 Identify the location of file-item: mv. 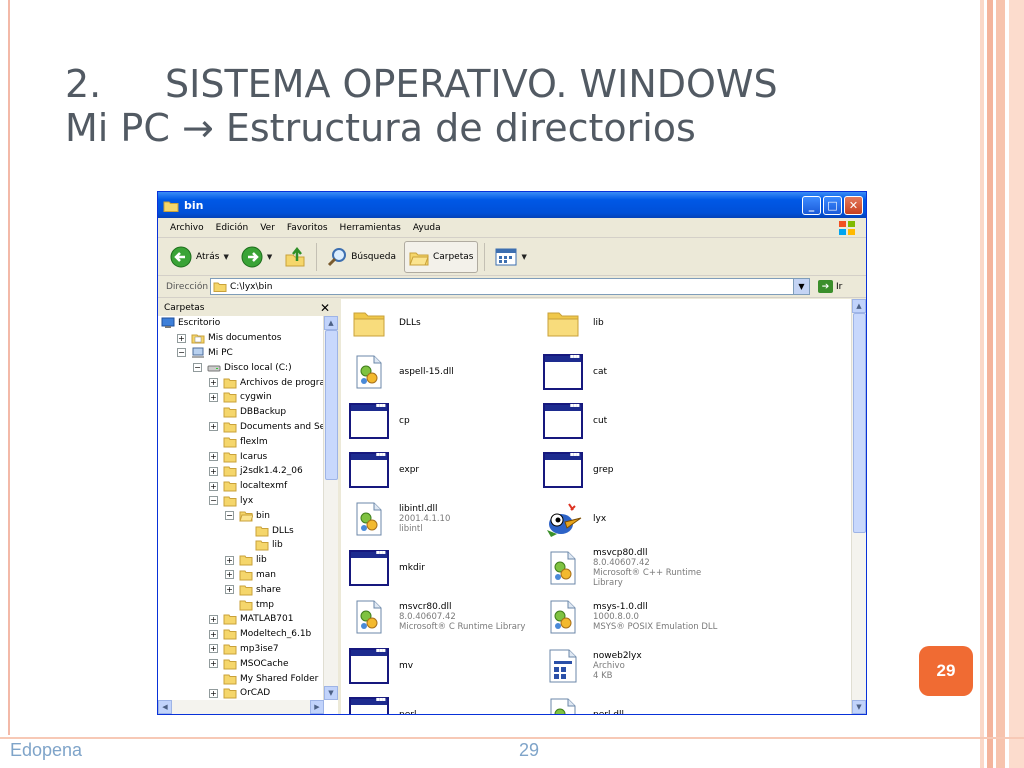
(442, 666).